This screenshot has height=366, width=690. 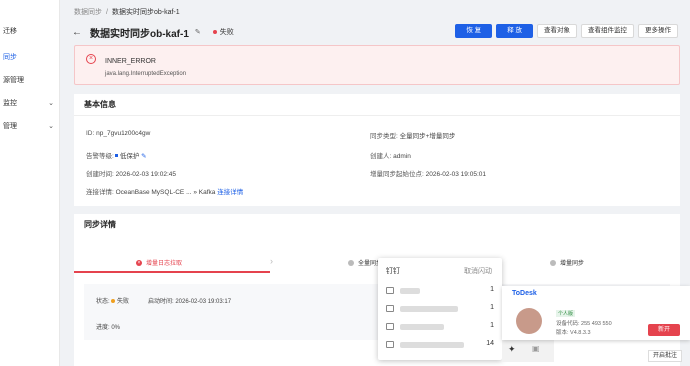 I want to click on info-sync-type: 同步类型: 全量同步+增量同步, so click(x=412, y=135).